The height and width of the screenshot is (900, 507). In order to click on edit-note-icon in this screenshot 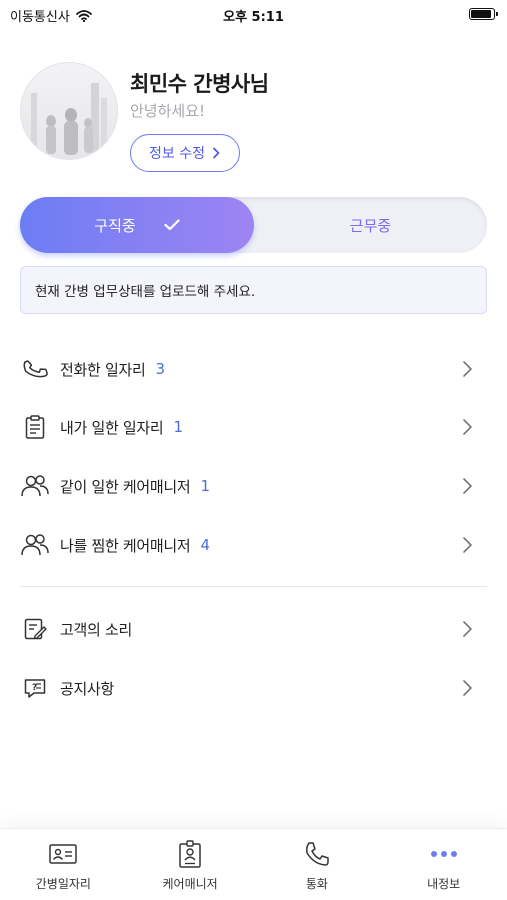, I will do `click(35, 629)`.